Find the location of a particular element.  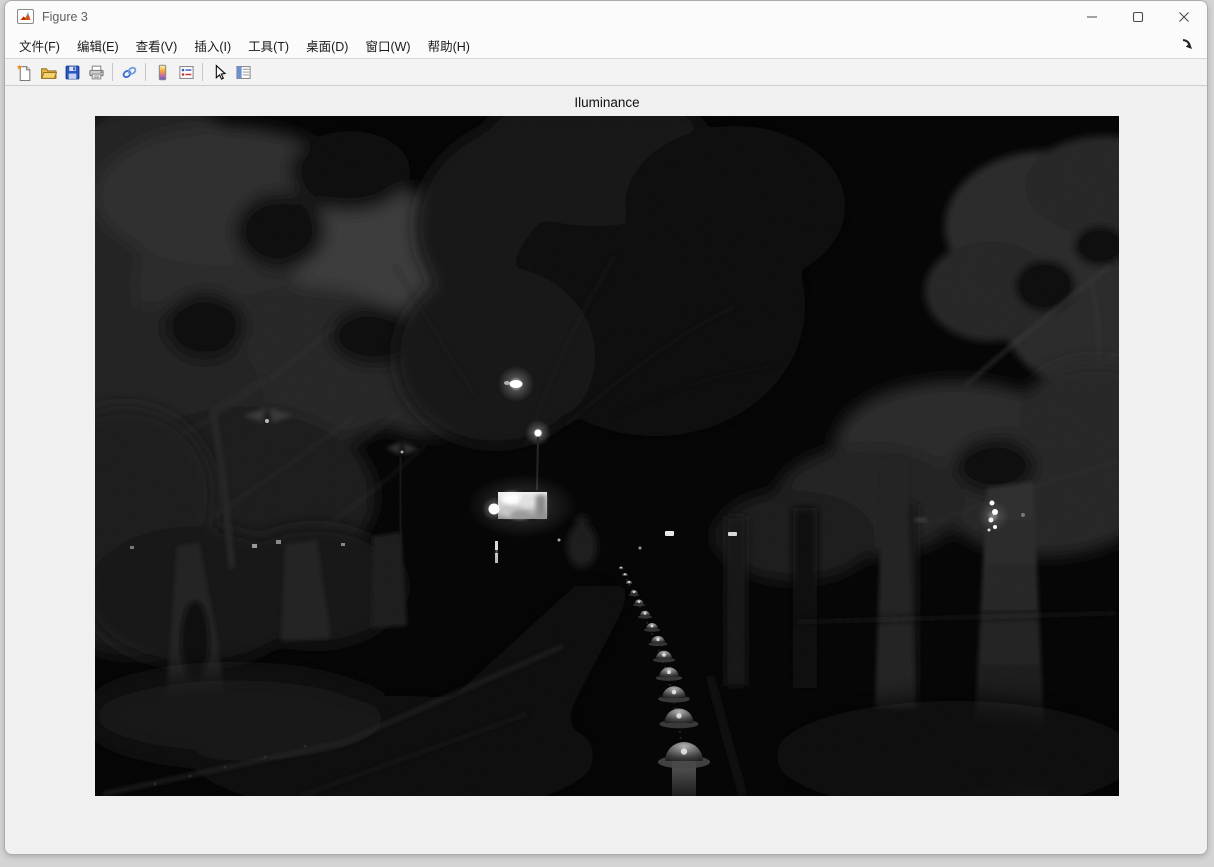

plot-title: Iluminance is located at coordinates (607, 102).